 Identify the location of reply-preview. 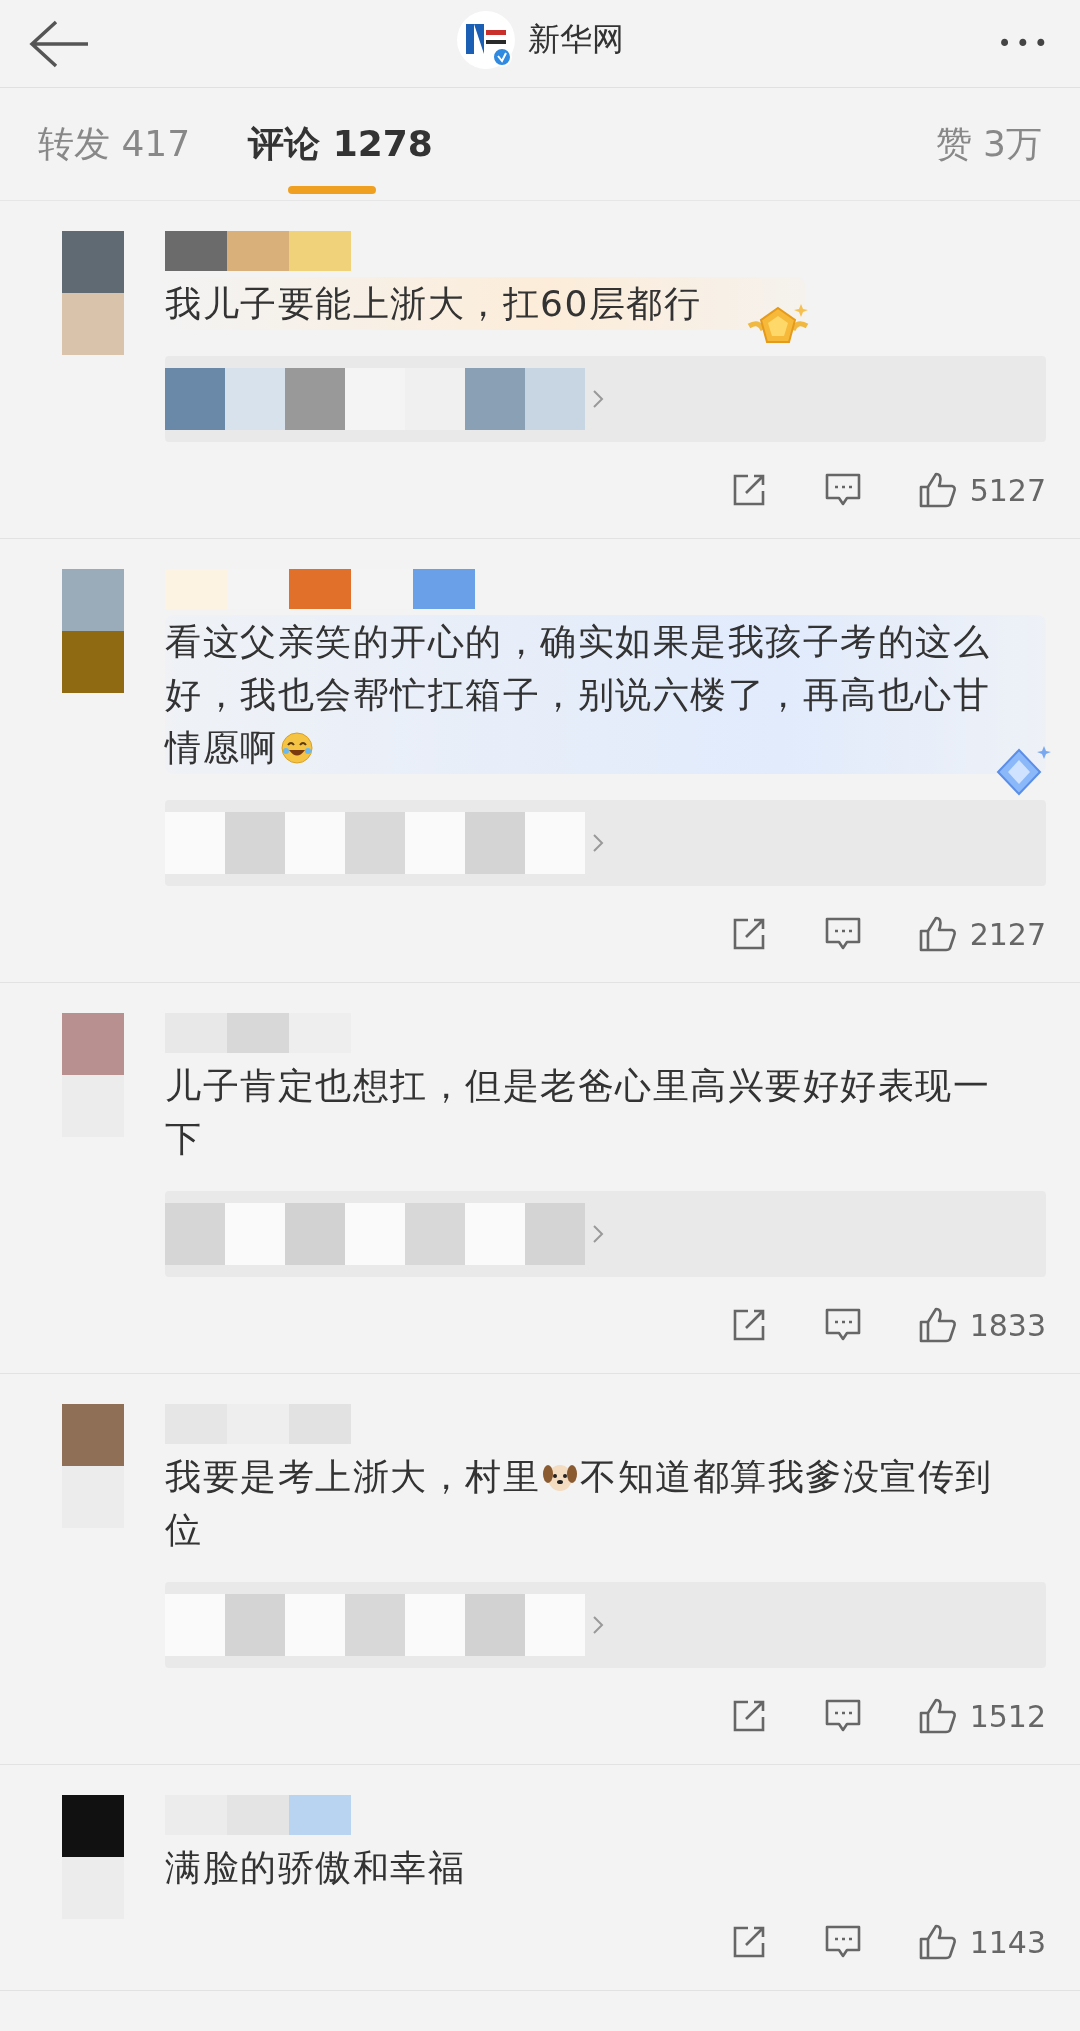
(605, 399).